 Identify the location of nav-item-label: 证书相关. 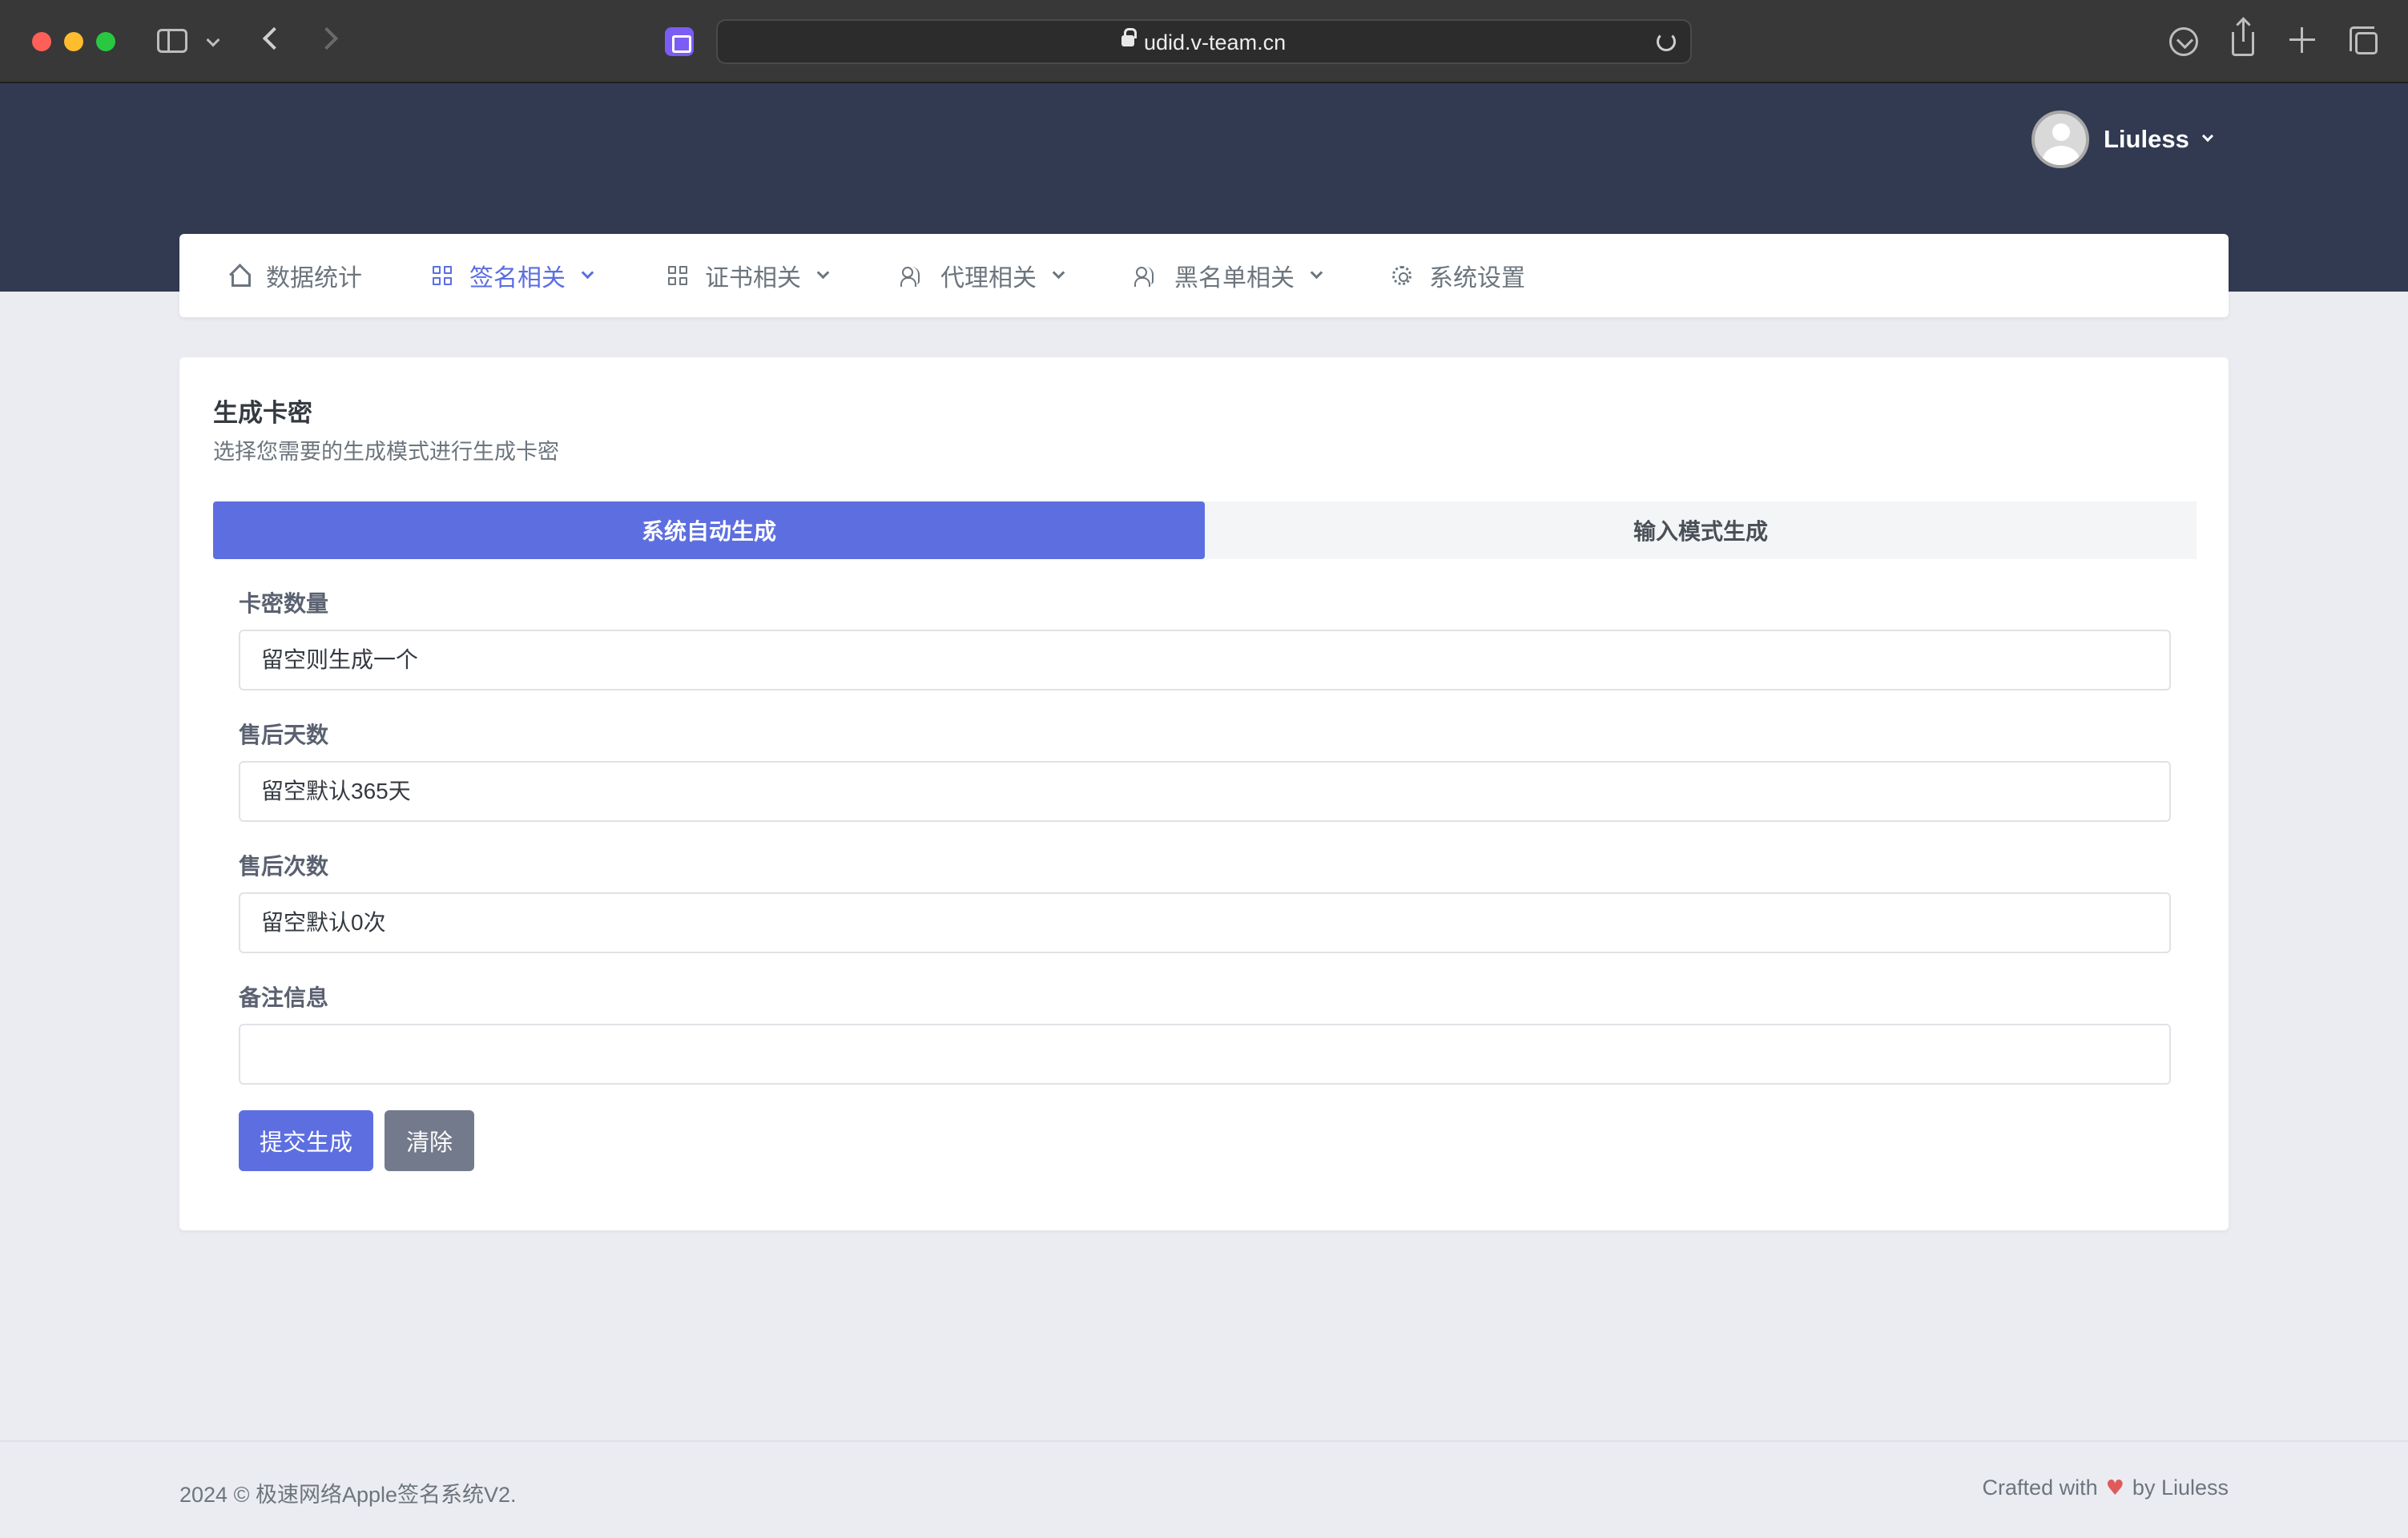
(753, 279).